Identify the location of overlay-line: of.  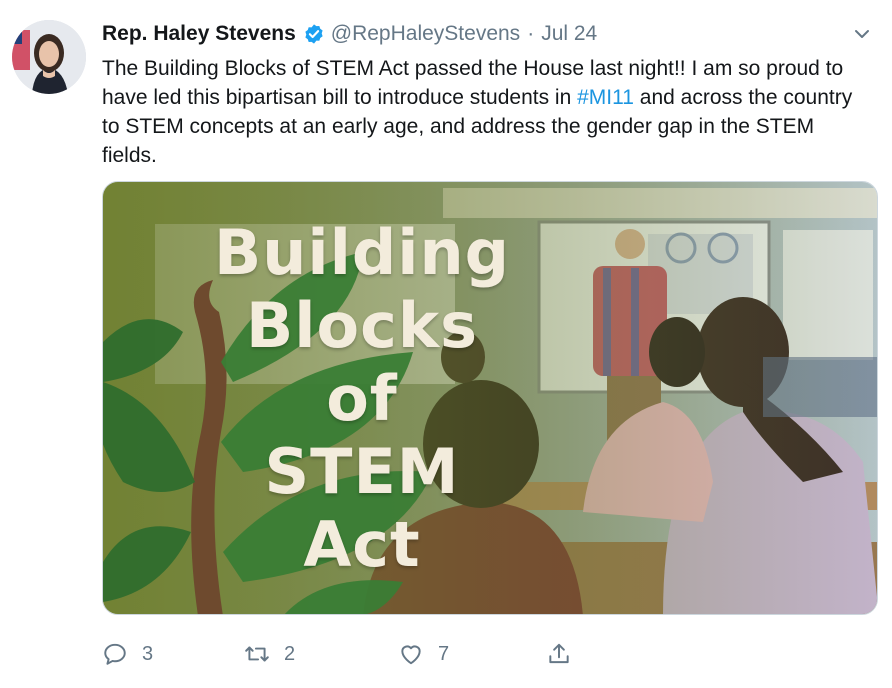
(362, 398).